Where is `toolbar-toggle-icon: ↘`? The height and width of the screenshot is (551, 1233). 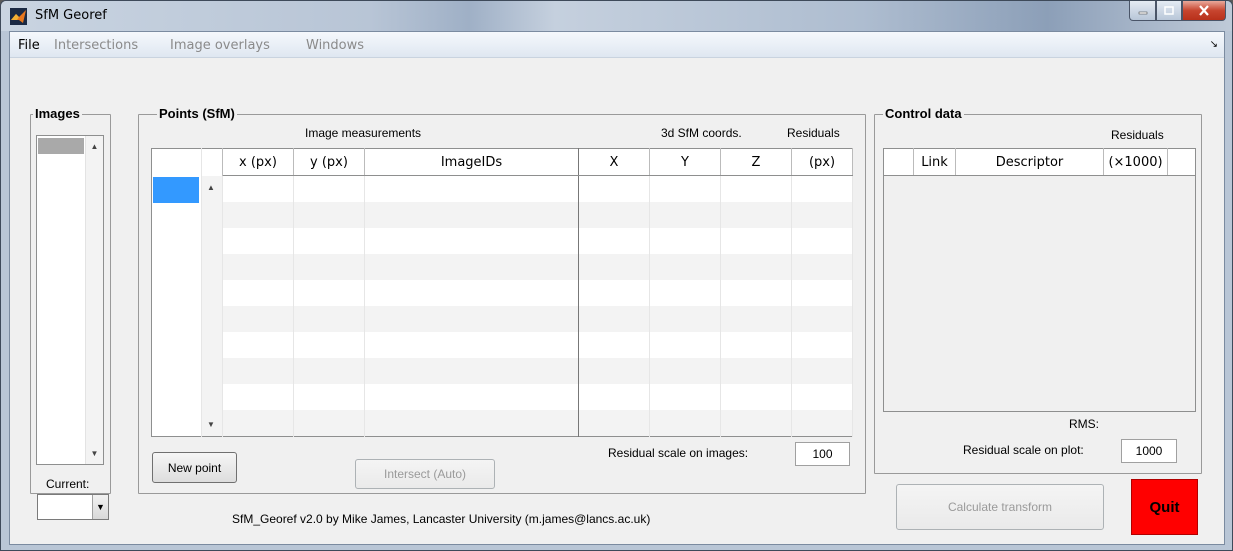
toolbar-toggle-icon: ↘ is located at coordinates (1214, 44).